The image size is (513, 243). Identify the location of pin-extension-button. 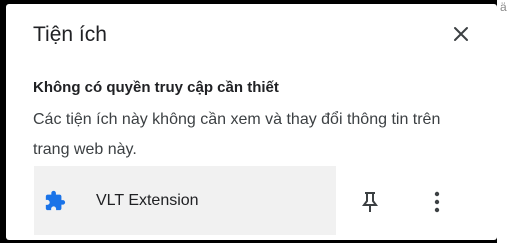
(370, 202).